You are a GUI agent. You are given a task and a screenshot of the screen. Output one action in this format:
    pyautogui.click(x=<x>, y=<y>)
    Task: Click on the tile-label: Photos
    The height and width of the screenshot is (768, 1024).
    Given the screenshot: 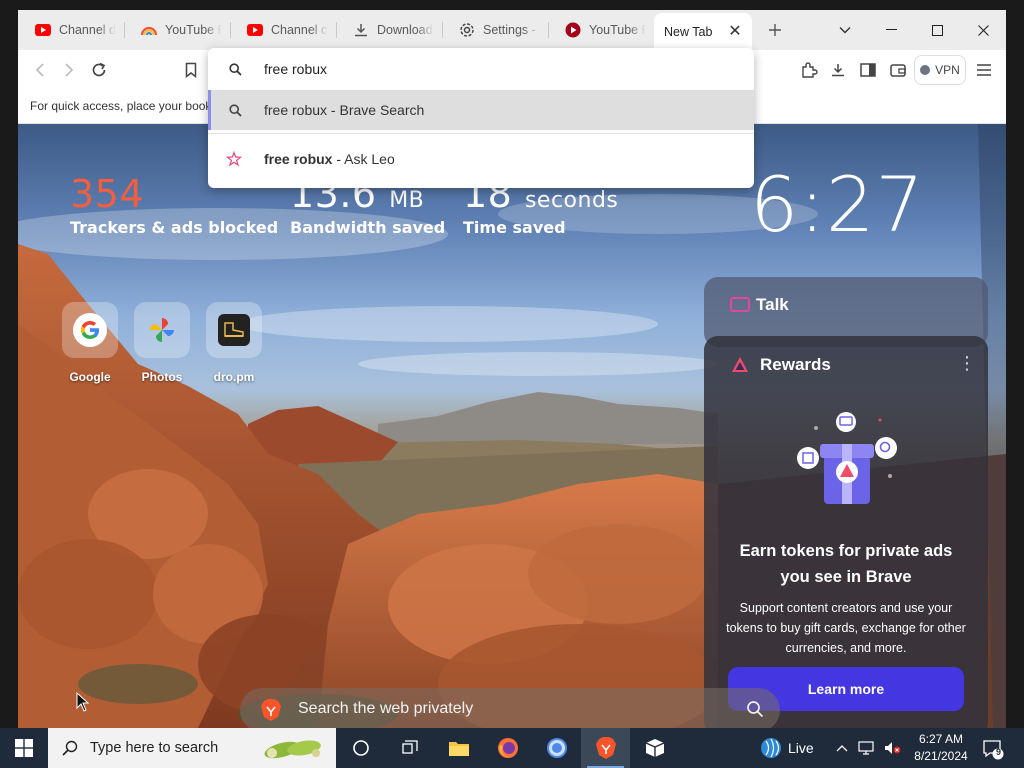 What is the action you would take?
    pyautogui.click(x=162, y=377)
    